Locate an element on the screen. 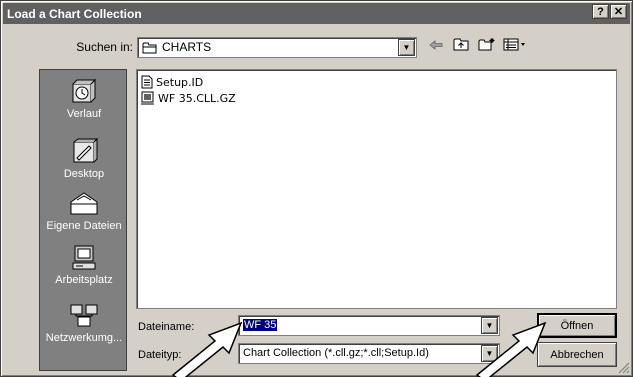 The height and width of the screenshot is (377, 633). up-folder-icon is located at coordinates (461, 47).